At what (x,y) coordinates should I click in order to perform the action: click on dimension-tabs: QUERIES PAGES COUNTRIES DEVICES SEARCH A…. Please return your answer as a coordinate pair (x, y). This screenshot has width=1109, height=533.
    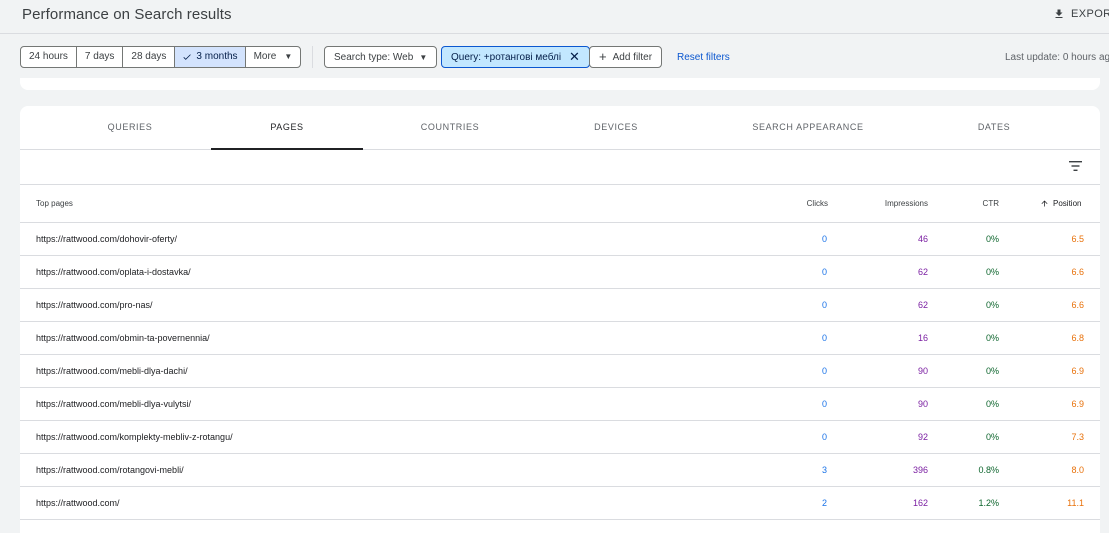
    Looking at the image, I should click on (560, 128).